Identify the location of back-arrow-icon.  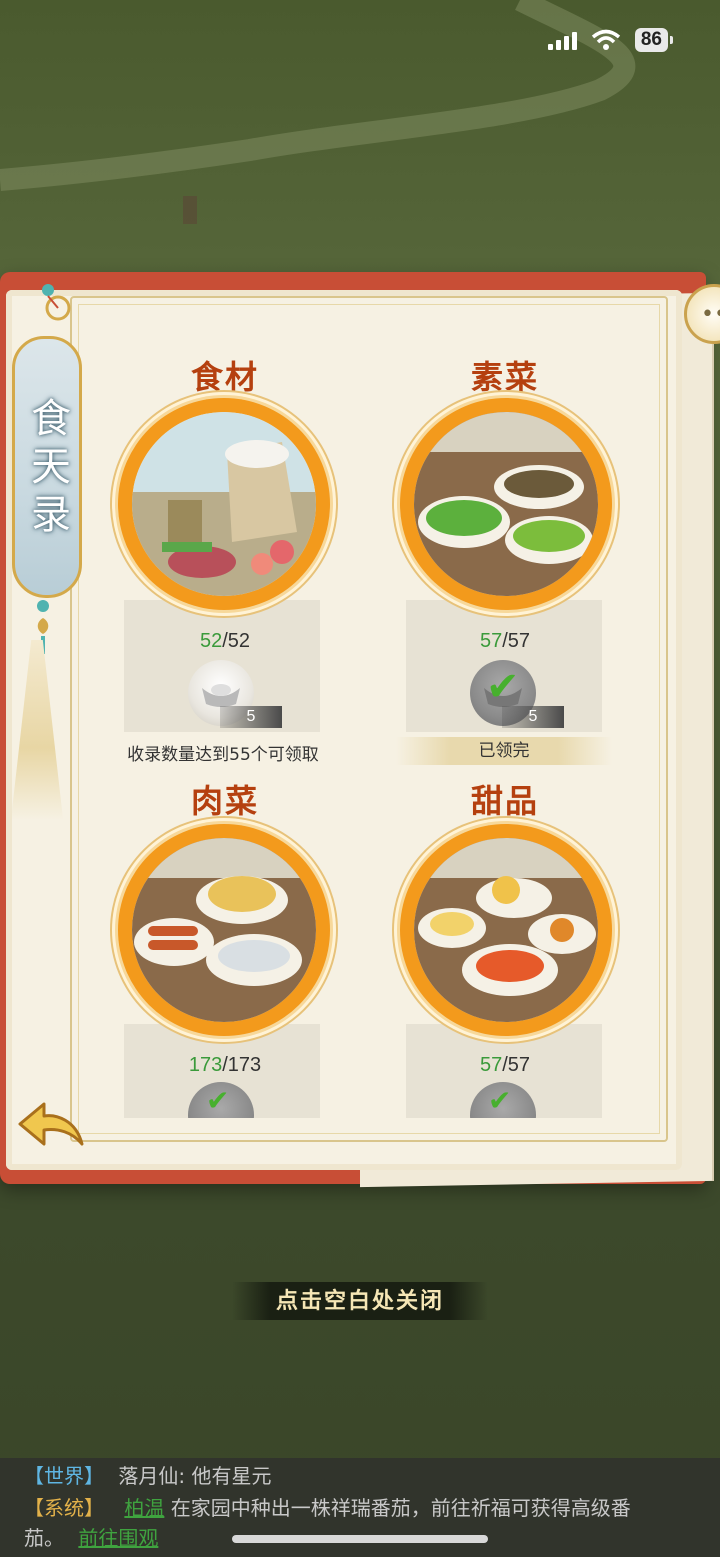
(51, 1125).